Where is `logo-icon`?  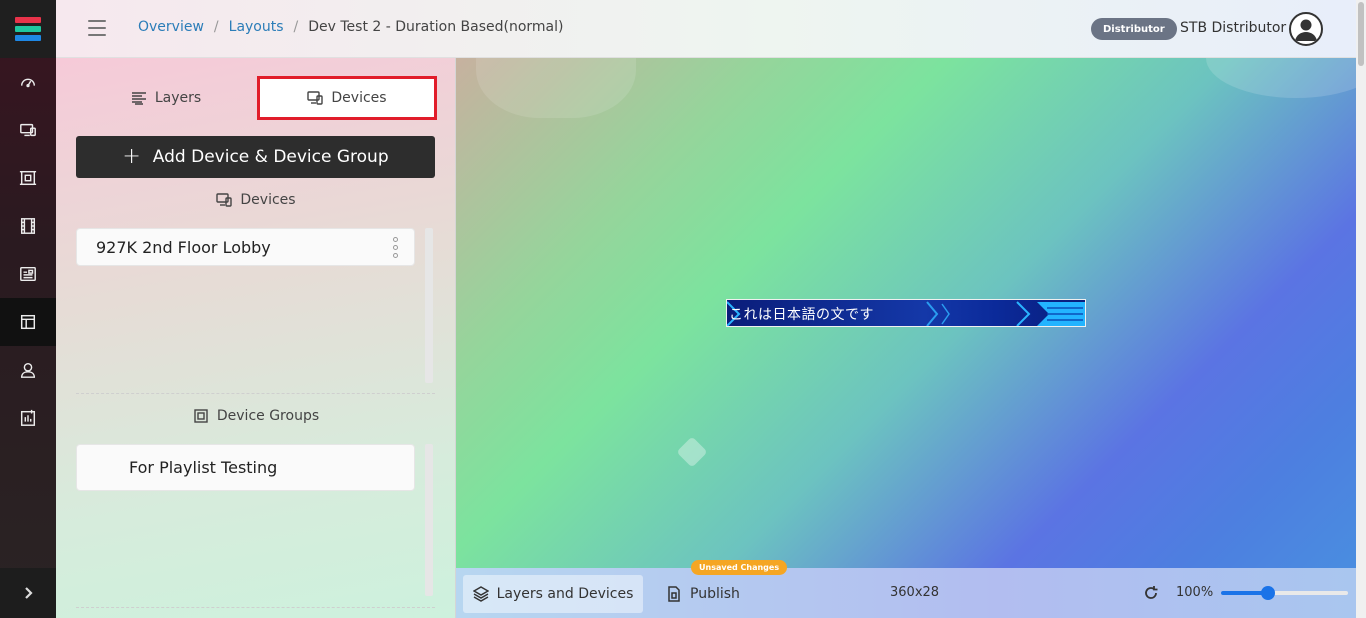
logo-icon is located at coordinates (28, 29).